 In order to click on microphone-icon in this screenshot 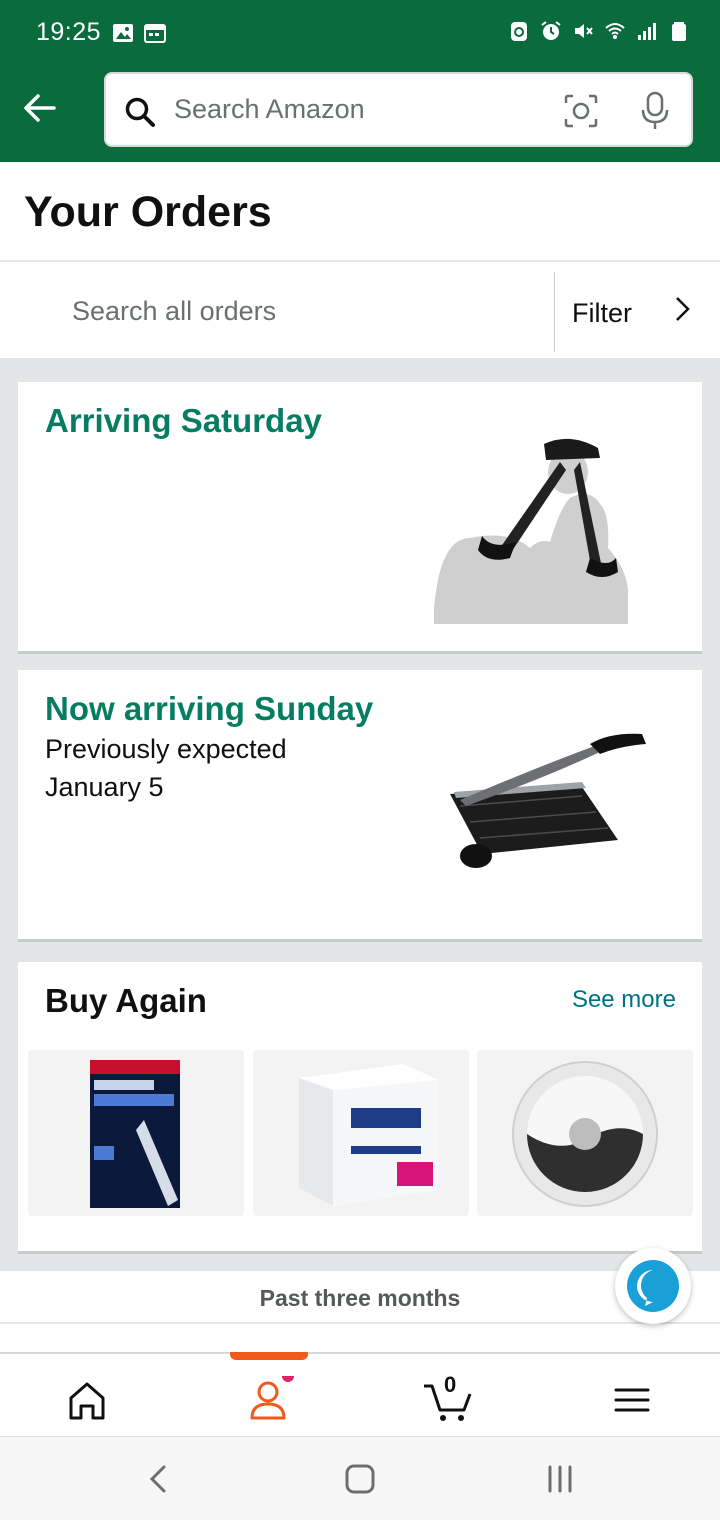, I will do `click(655, 111)`.